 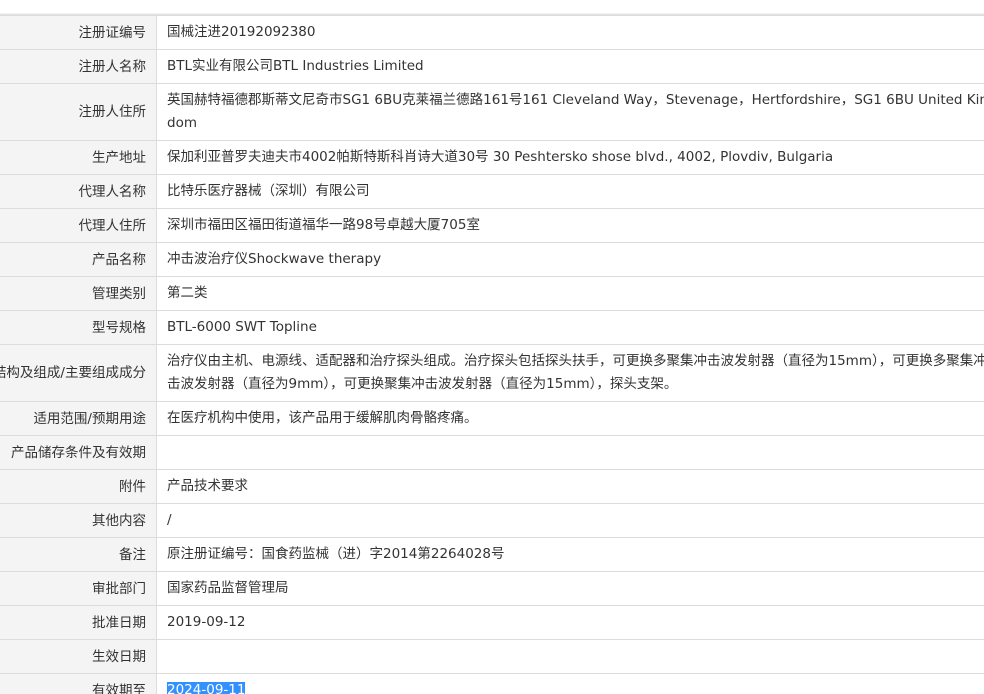 I want to click on field-label: 生产地址, so click(x=78, y=157).